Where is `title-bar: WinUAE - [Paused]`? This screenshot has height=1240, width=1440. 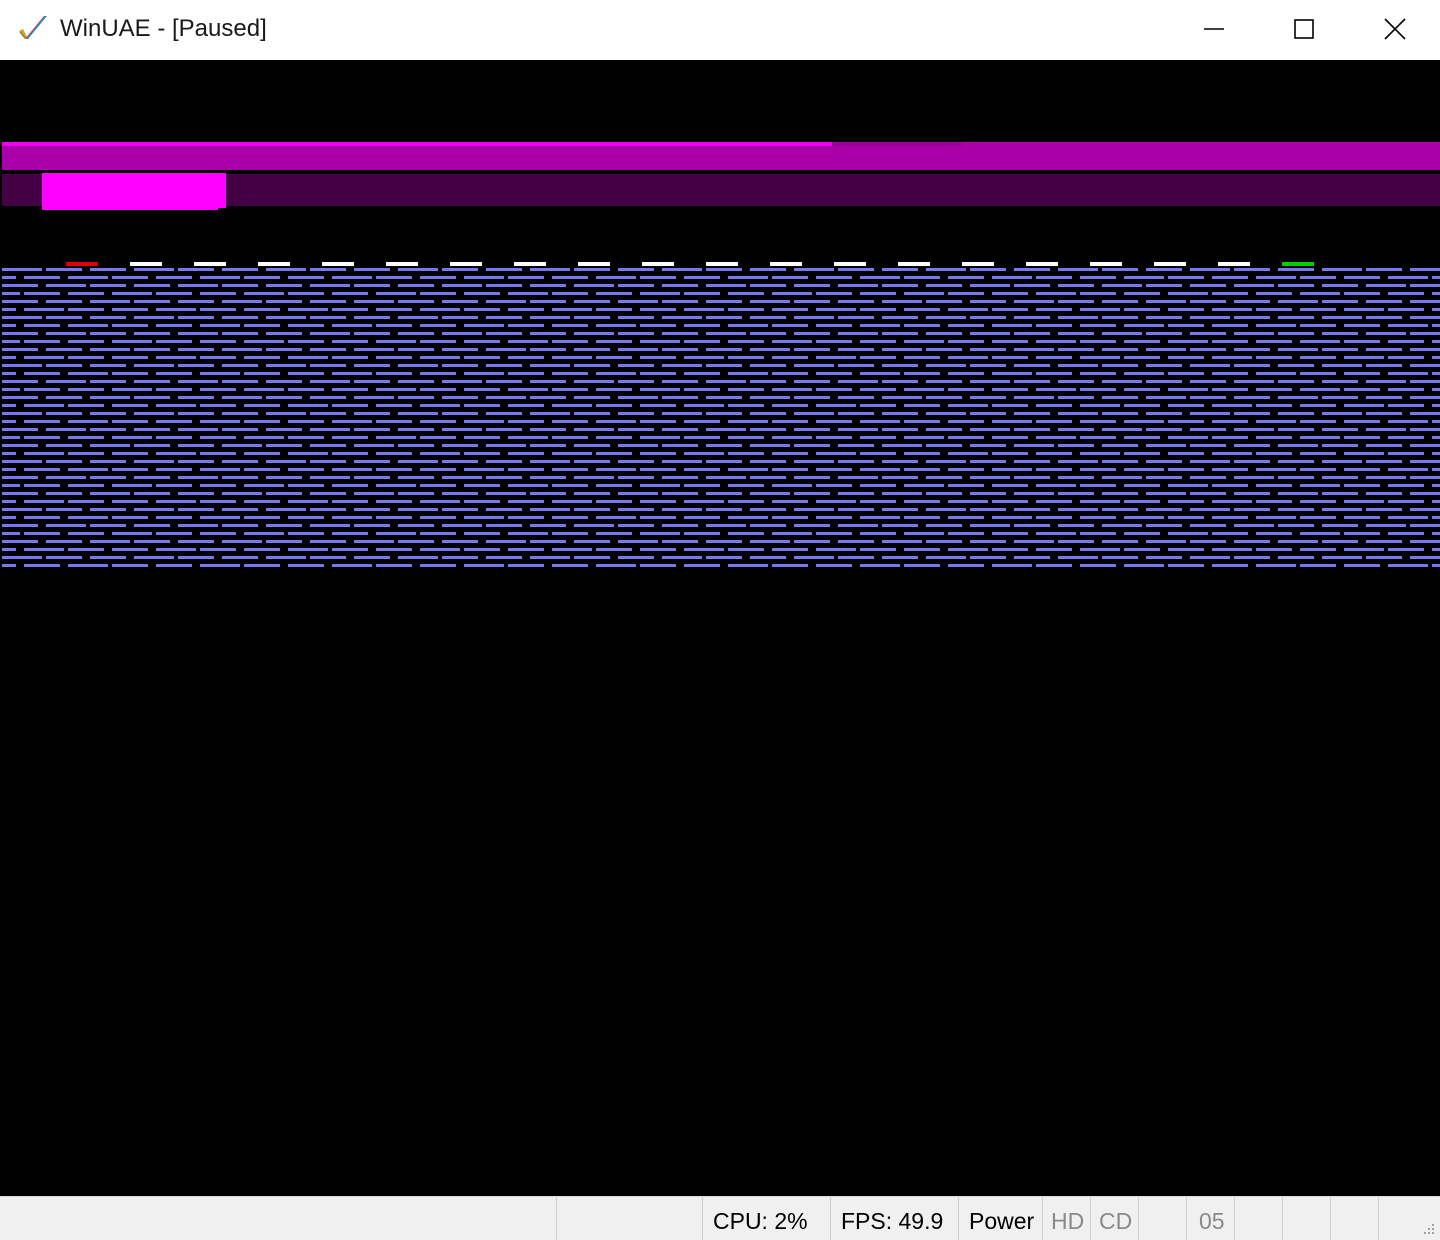
title-bar: WinUAE - [Paused] is located at coordinates (720, 30).